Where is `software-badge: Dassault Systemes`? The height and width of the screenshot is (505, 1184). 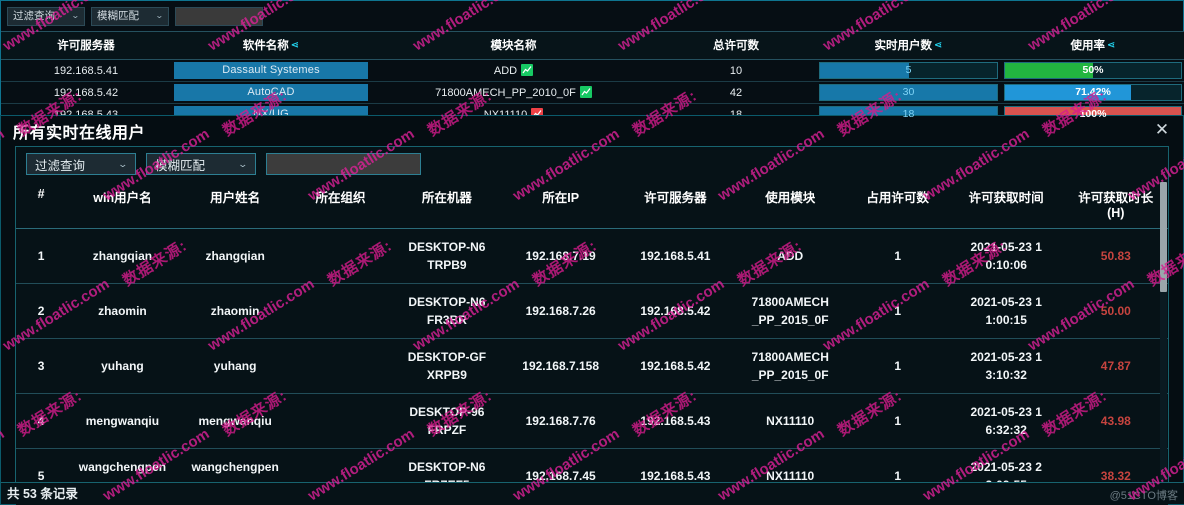
software-badge: Dassault Systemes is located at coordinates (271, 70).